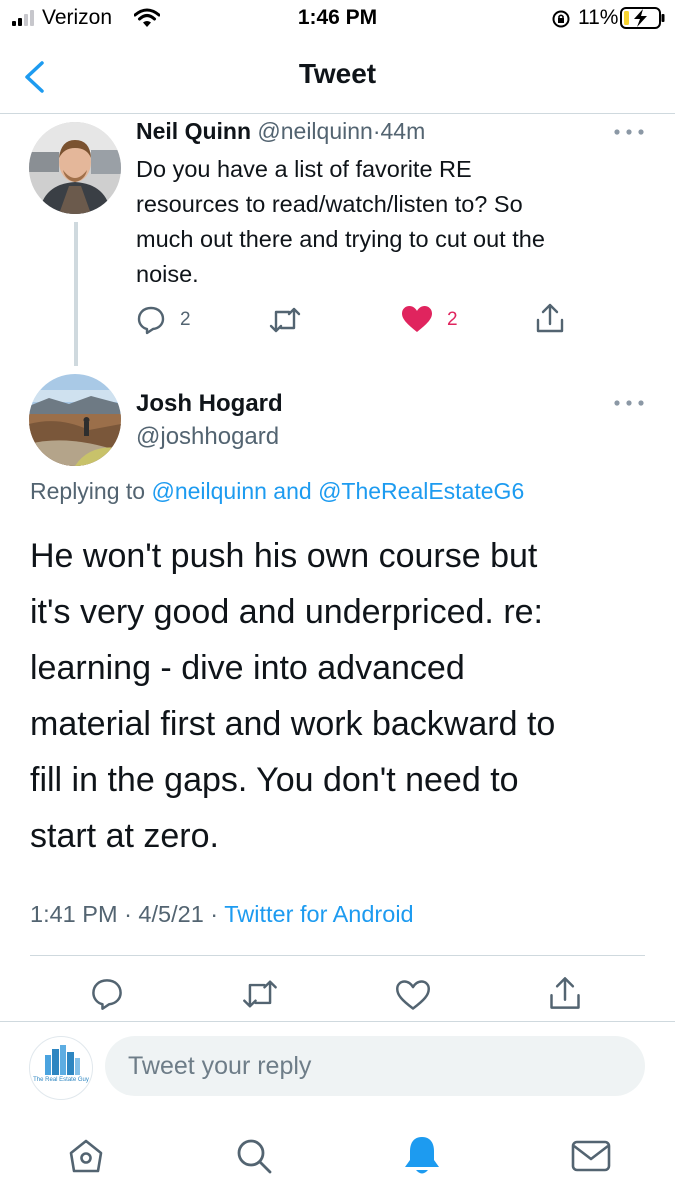 This screenshot has height=1200, width=675. I want to click on tweet-text-line: Do you have a list of favorite RE, so click(304, 169).